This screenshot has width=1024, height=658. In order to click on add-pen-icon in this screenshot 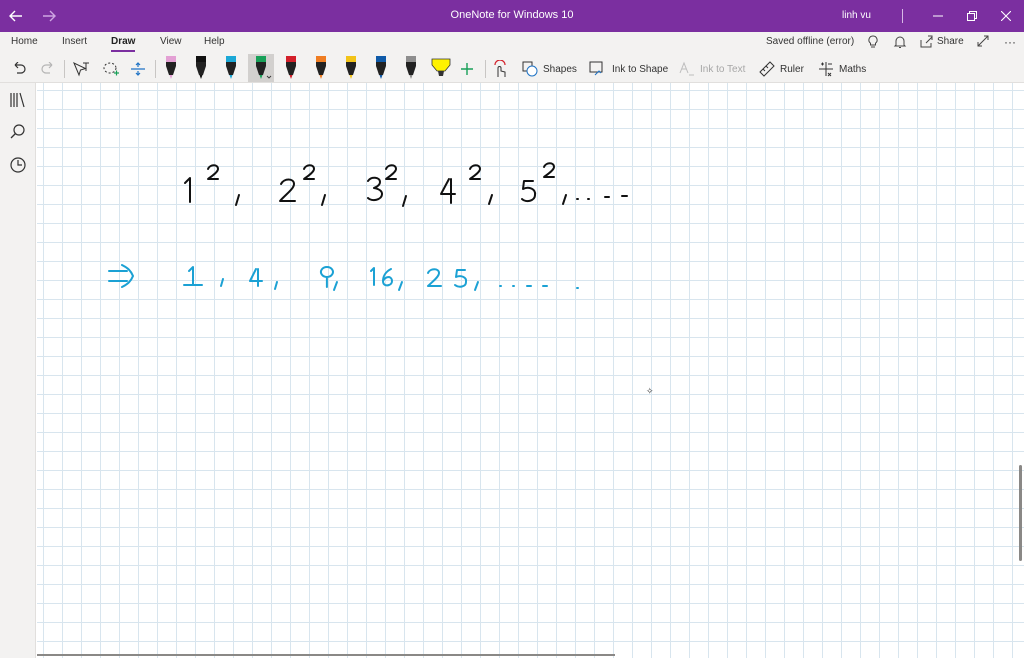, I will do `click(467, 69)`.